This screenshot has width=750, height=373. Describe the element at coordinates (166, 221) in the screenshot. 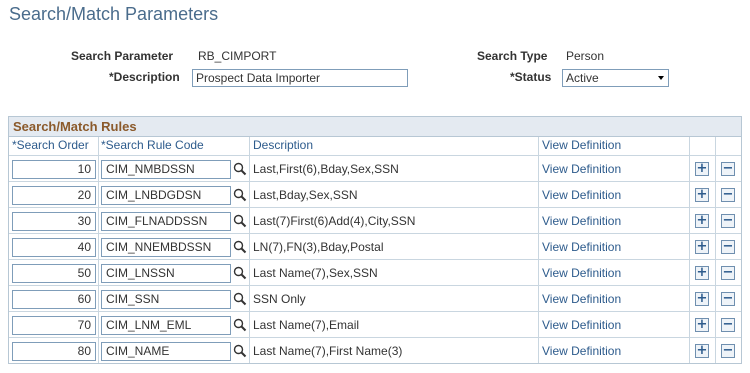

I see `search-rule-code-input: CIM_FLNADDSSN` at that location.